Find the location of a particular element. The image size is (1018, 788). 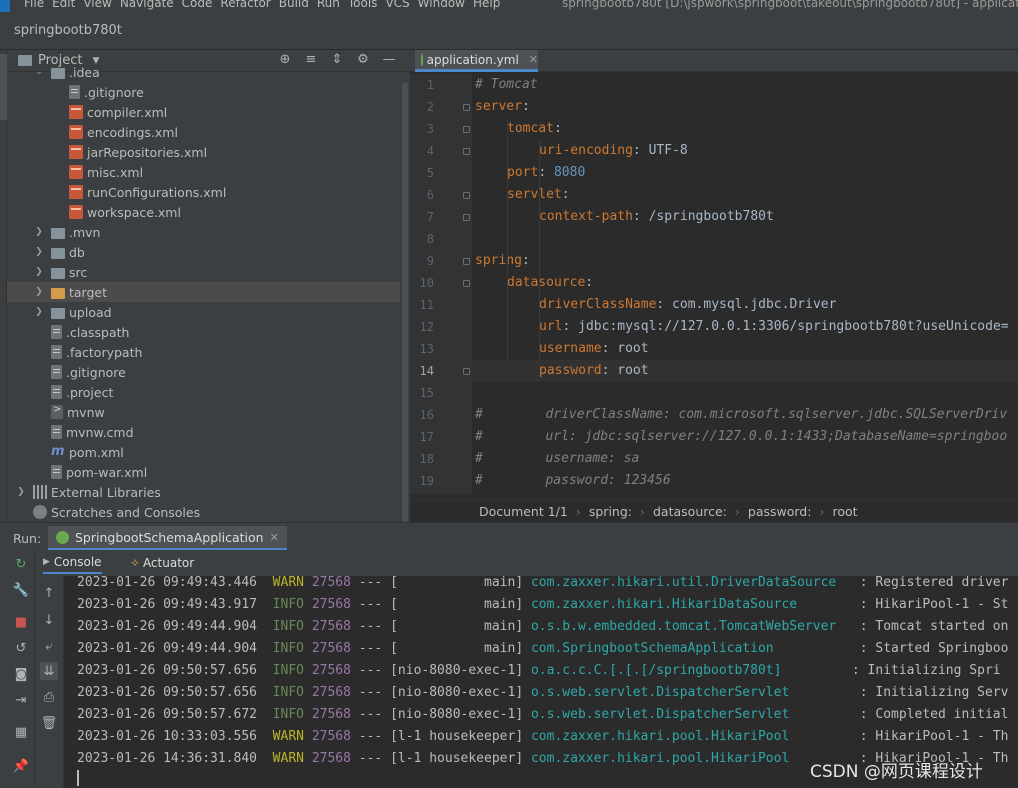

log-logger: o.a.c.c.C.[.[.[/springbootb780t] is located at coordinates (687, 670).